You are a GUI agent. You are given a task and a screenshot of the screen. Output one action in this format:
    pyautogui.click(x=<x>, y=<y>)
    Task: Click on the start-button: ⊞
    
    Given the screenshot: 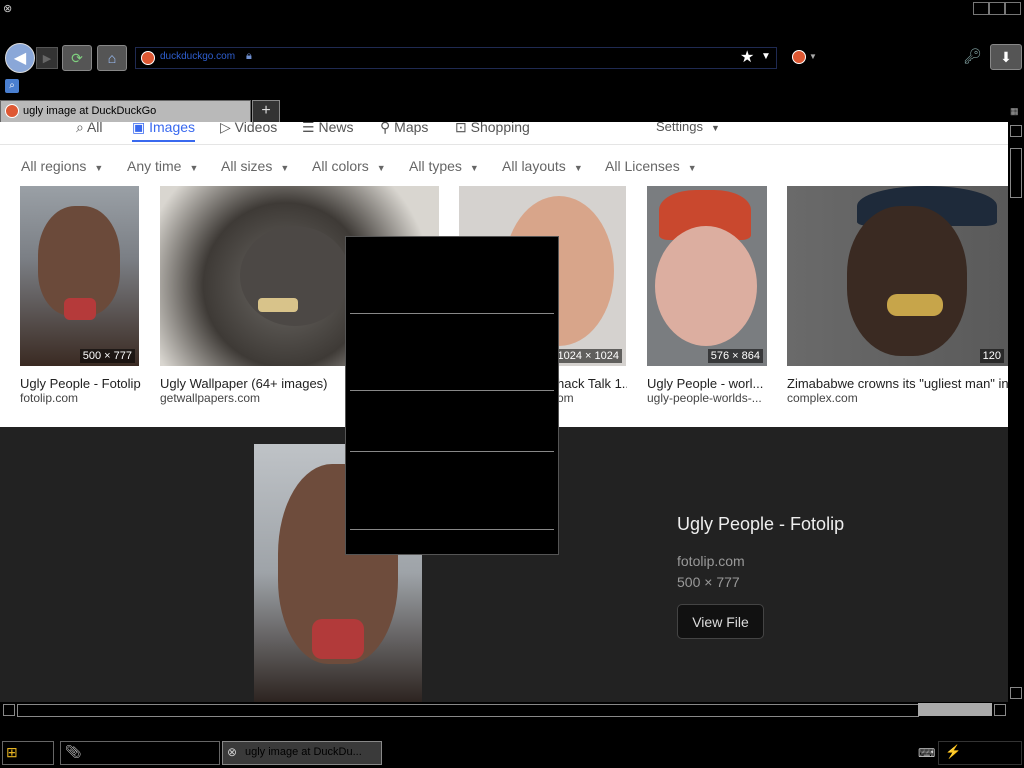 What is the action you would take?
    pyautogui.click(x=28, y=753)
    